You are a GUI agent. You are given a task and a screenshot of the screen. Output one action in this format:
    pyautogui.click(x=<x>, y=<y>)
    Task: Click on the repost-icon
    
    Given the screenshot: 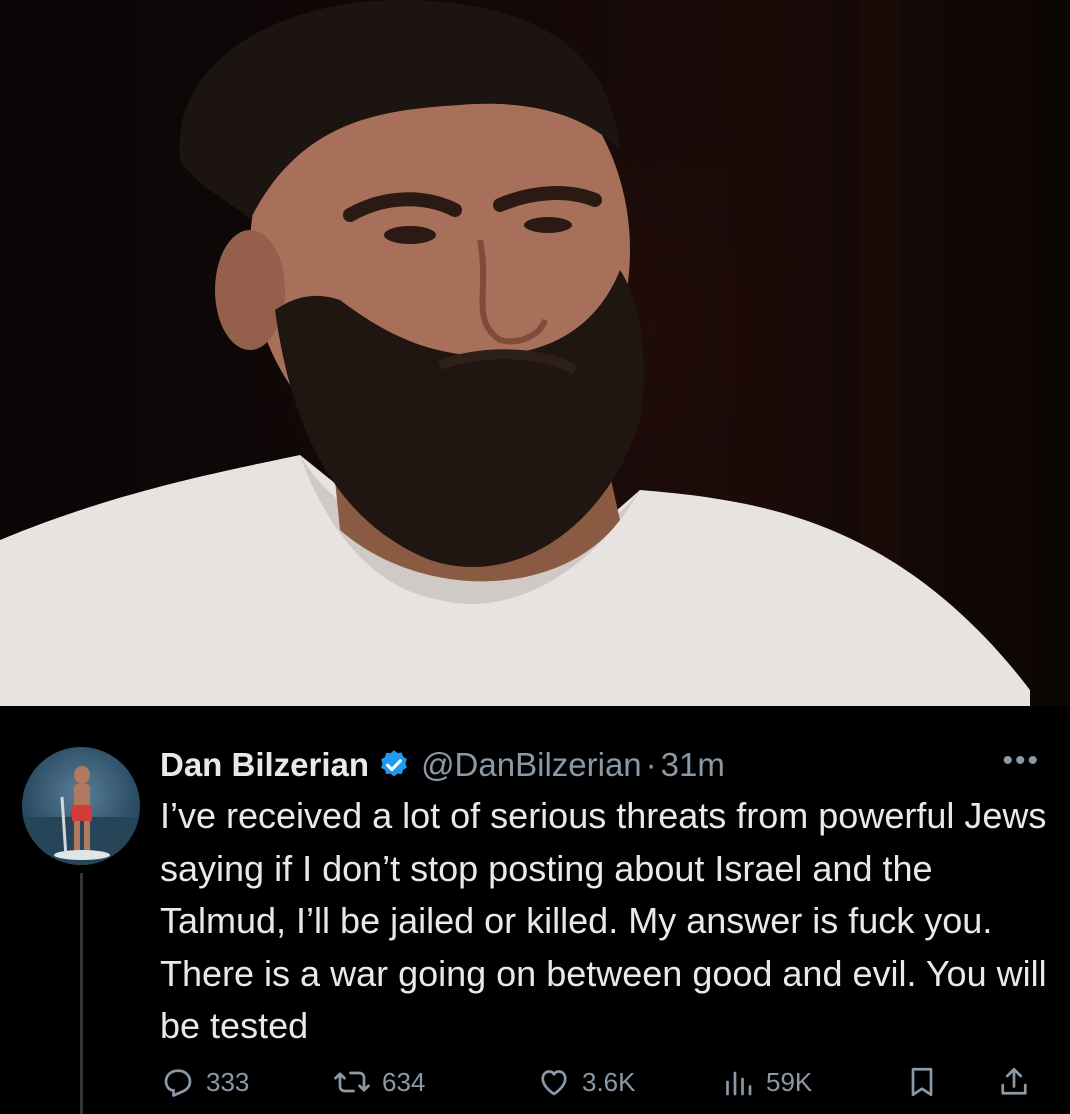 What is the action you would take?
    pyautogui.click(x=352, y=1082)
    